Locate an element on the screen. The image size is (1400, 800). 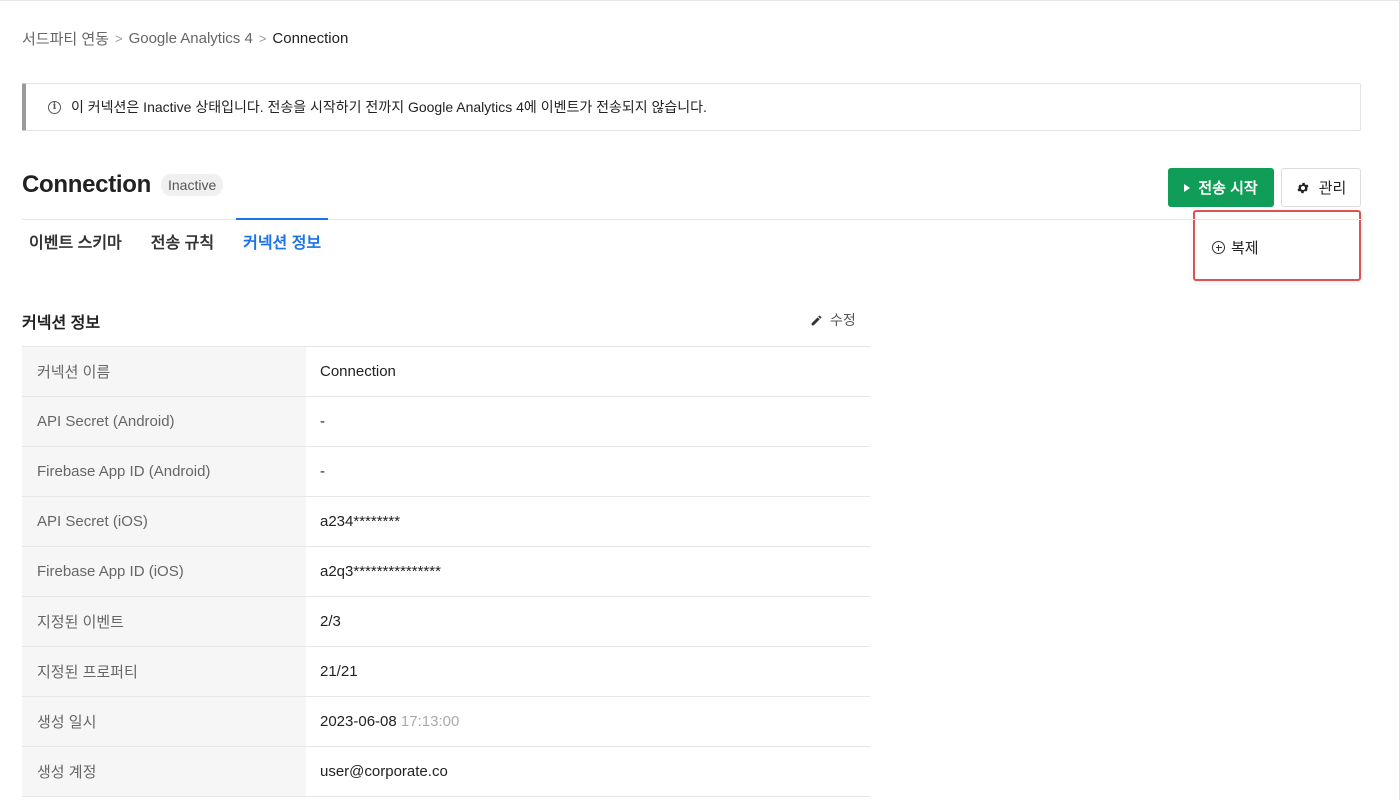
table-row: API Secret (iOS) a234******** is located at coordinates (446, 521).